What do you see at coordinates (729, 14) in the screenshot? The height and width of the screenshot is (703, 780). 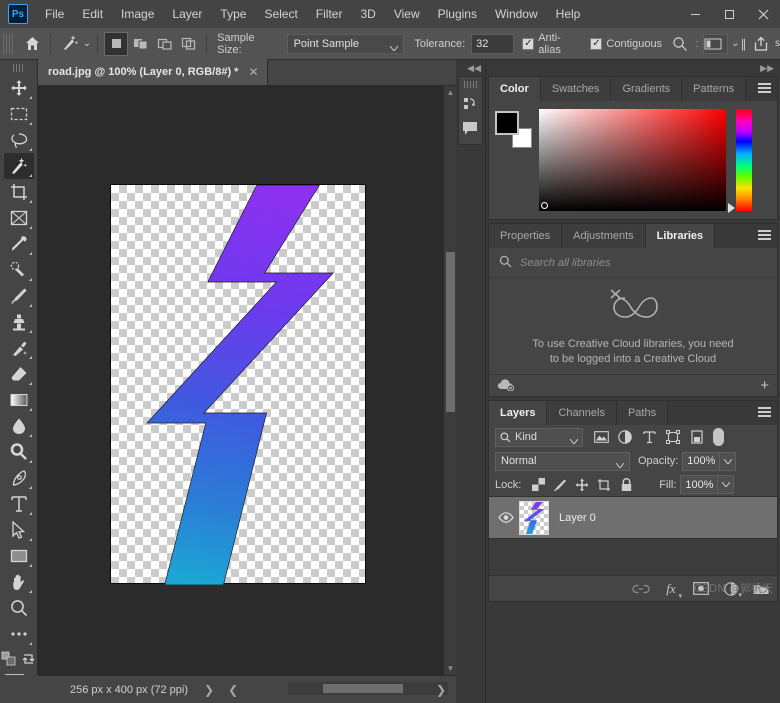 I see `maximize-button` at bounding box center [729, 14].